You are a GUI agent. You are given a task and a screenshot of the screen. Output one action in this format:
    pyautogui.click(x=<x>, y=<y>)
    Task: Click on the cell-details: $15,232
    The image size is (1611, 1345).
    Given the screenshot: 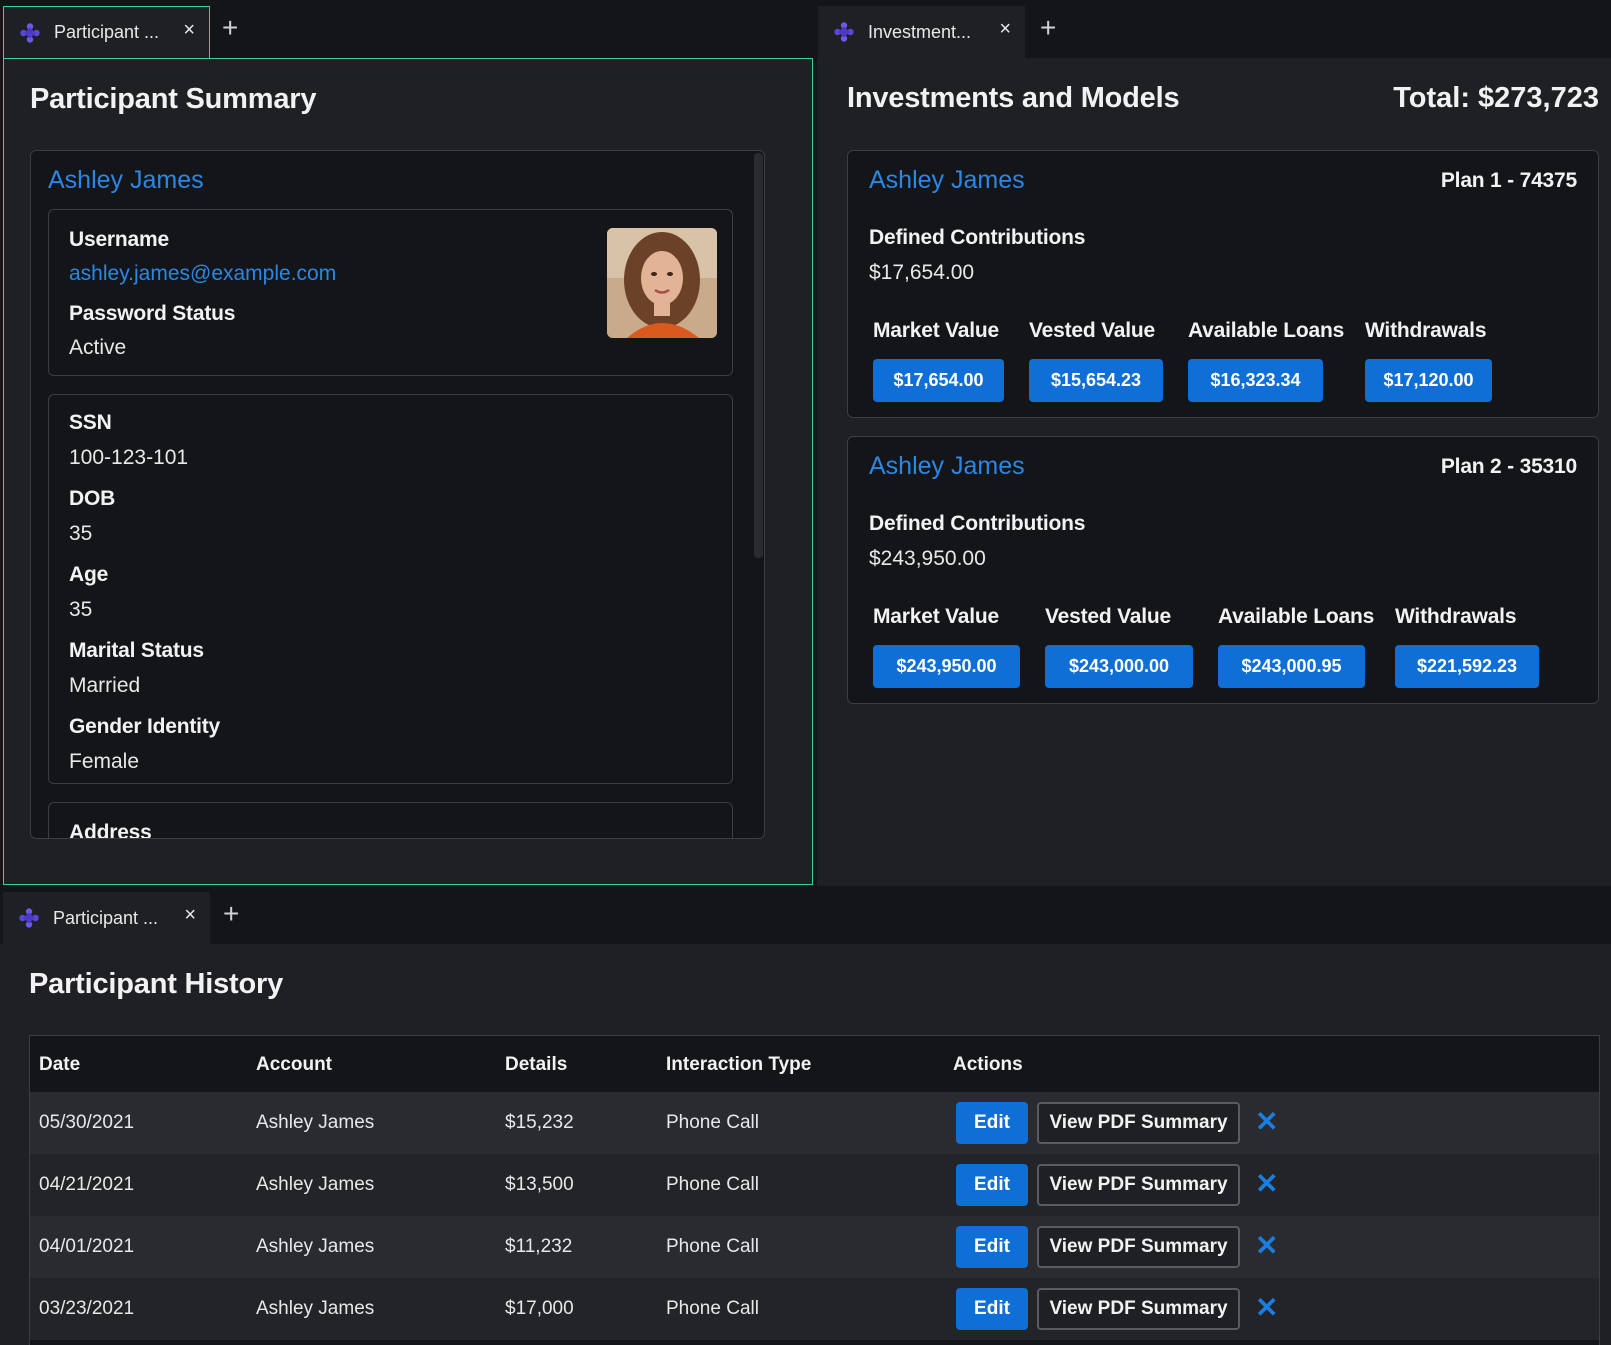 What is the action you would take?
    pyautogui.click(x=539, y=1122)
    